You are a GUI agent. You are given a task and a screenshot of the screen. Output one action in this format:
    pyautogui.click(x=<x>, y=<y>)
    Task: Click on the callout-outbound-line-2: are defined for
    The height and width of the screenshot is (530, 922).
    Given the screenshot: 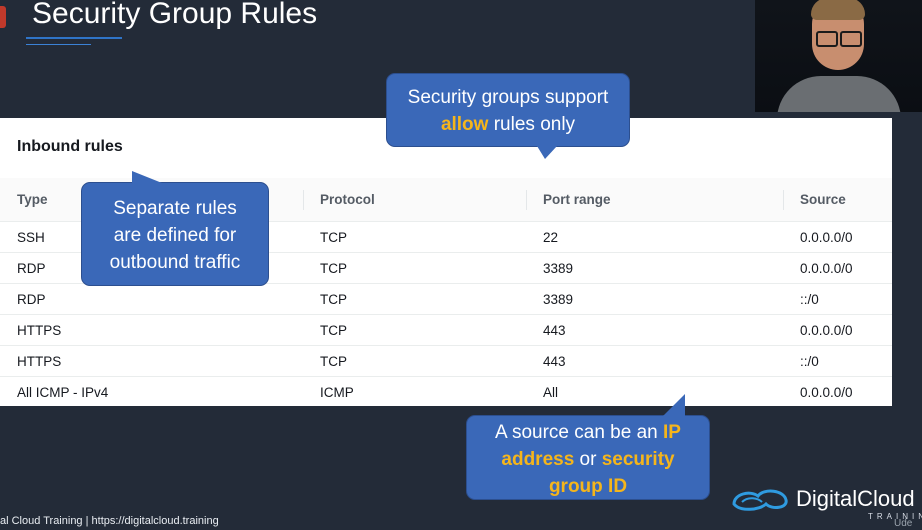 What is the action you would take?
    pyautogui.click(x=175, y=235)
    